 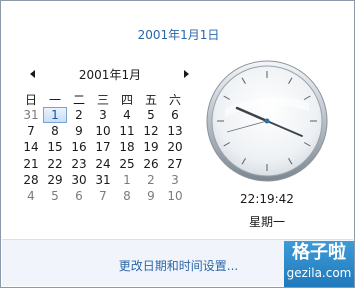 I want to click on weekday-label: 二, so click(x=78, y=100).